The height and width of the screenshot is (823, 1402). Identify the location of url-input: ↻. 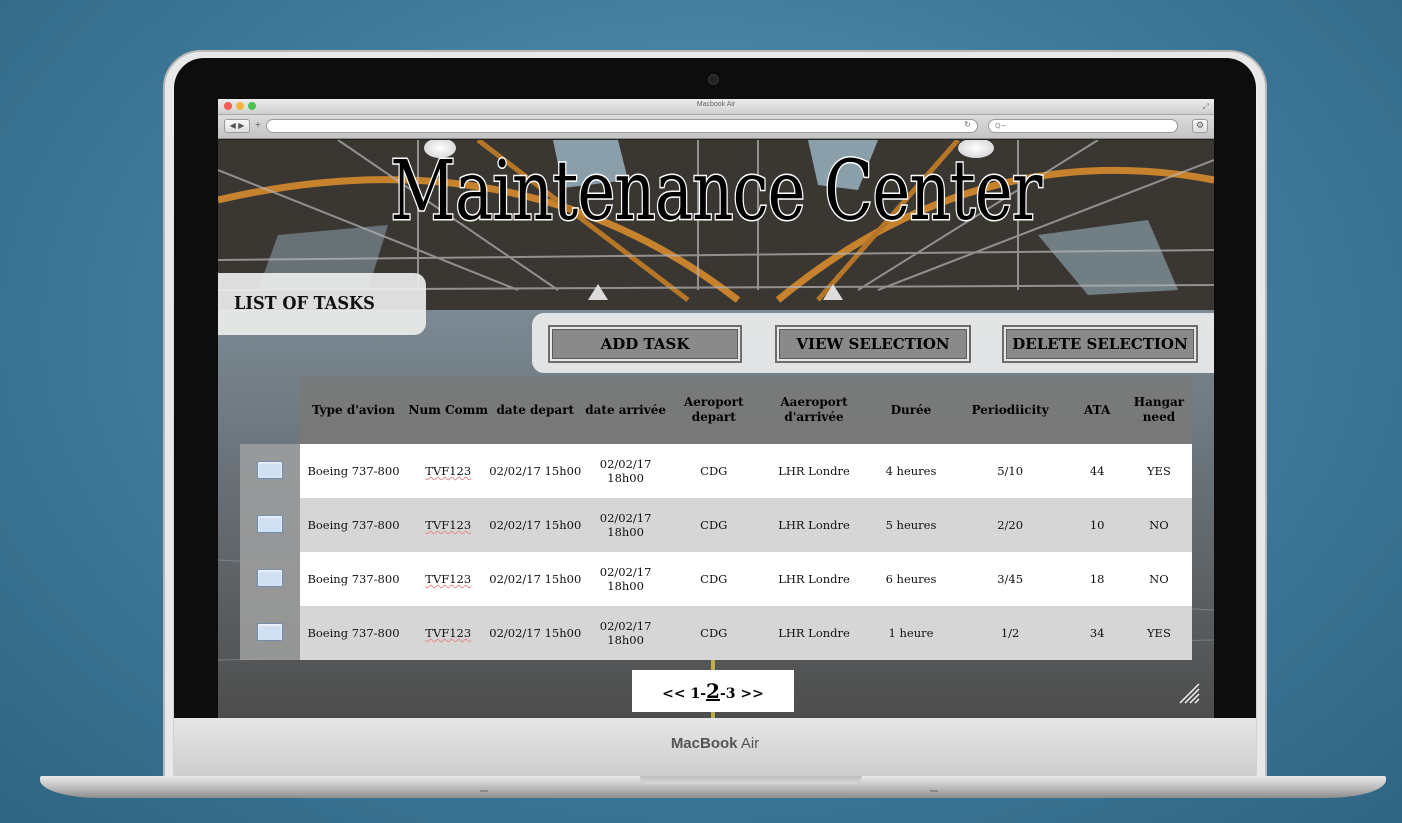
(622, 126).